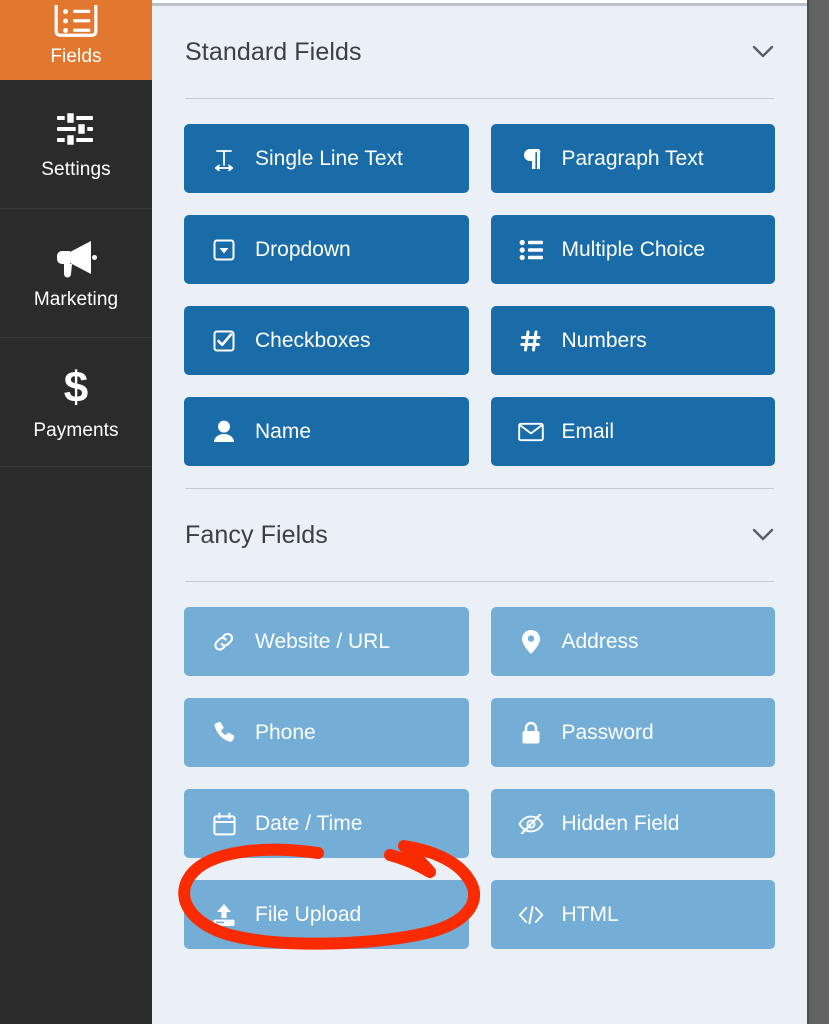 The width and height of the screenshot is (829, 1024). I want to click on field-button-html: HTML, so click(632, 914).